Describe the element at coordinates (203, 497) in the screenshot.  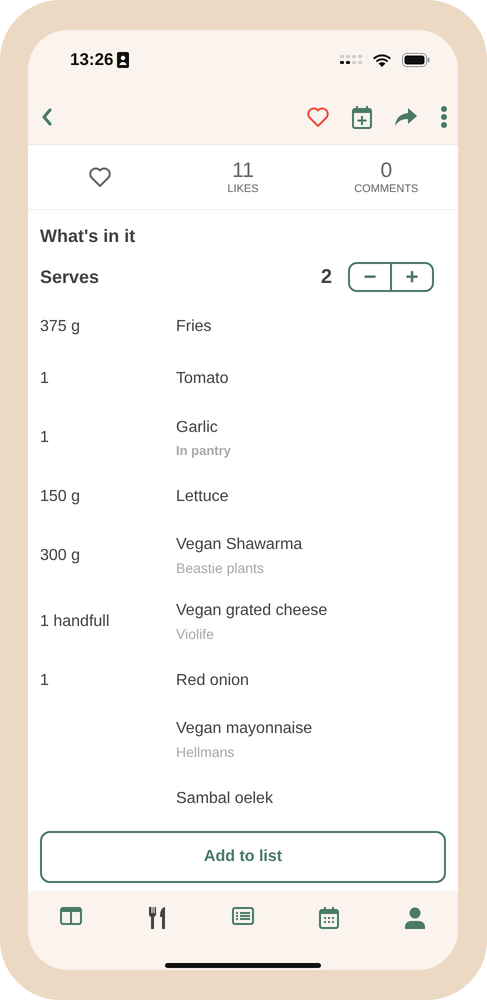
I see `ingredient-name: Lettuce` at that location.